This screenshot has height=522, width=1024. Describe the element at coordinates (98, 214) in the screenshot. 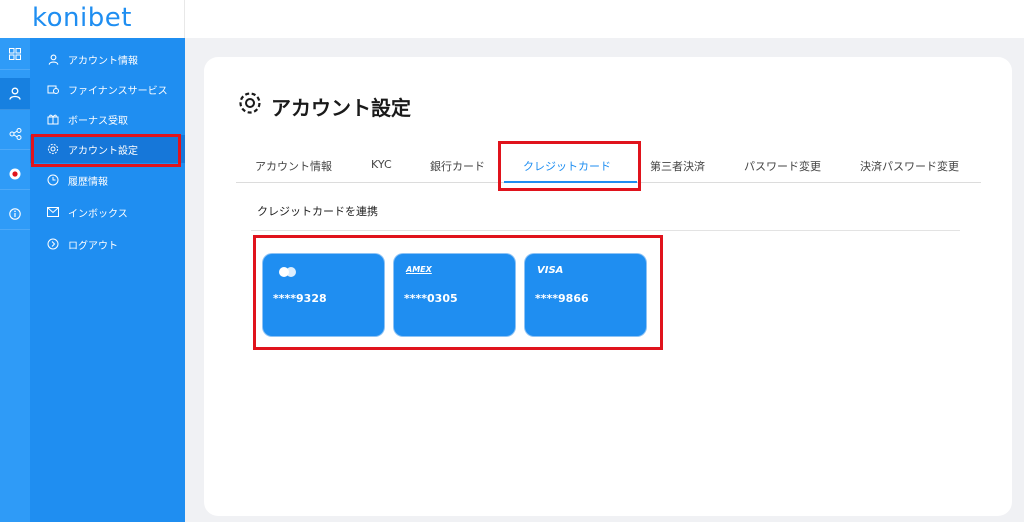

I see `sidebar-item-label: インボックス` at that location.